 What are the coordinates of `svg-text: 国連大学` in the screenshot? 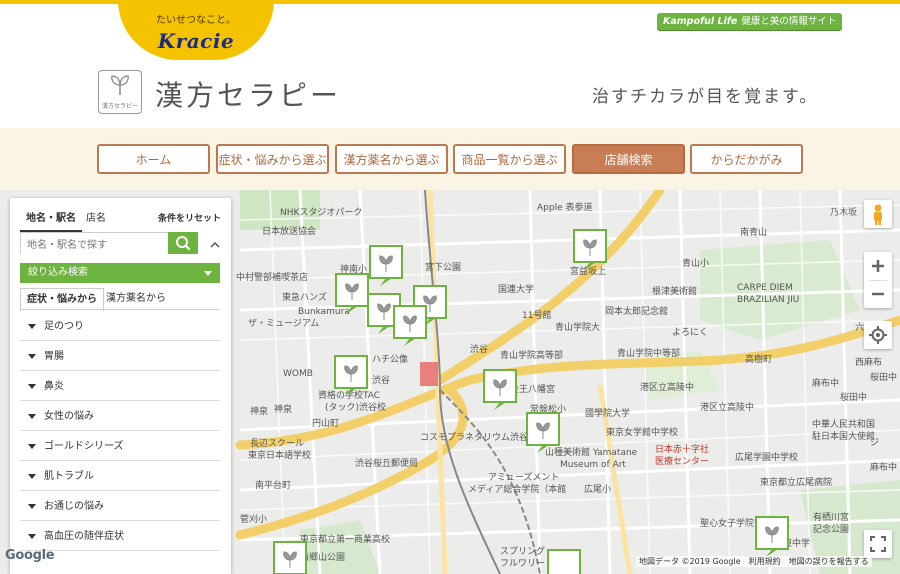 It's located at (516, 289).